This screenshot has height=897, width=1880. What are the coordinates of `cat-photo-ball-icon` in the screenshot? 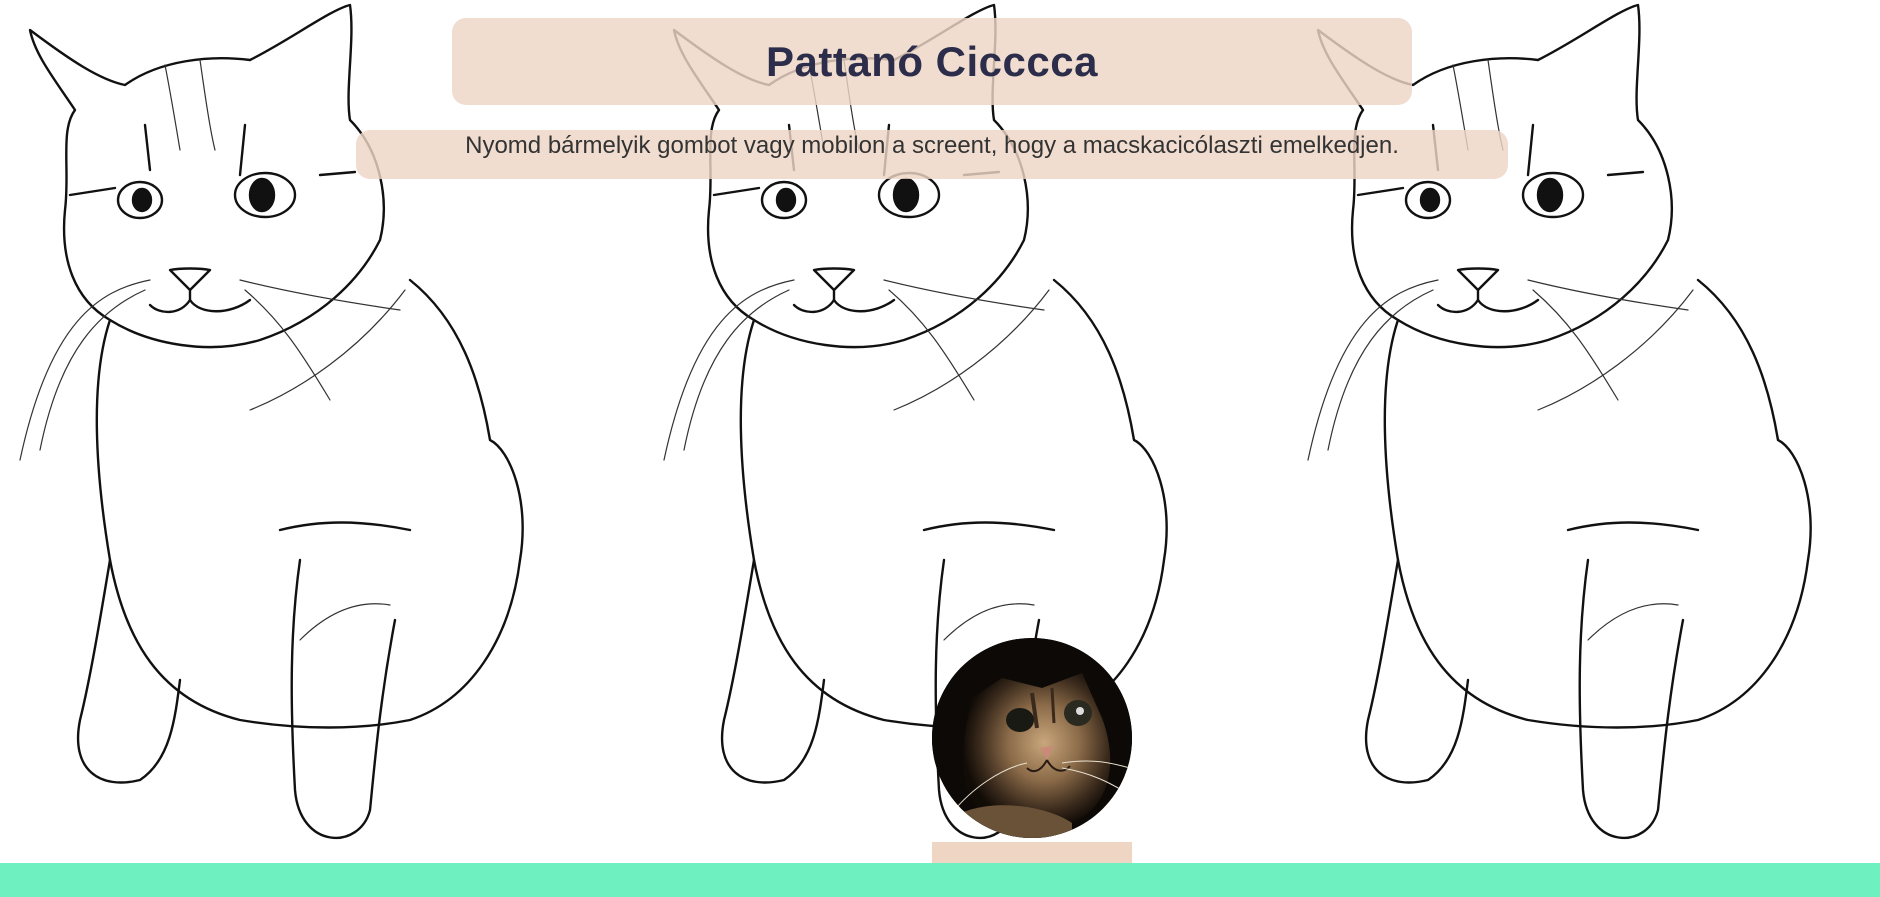 It's located at (1032, 738).